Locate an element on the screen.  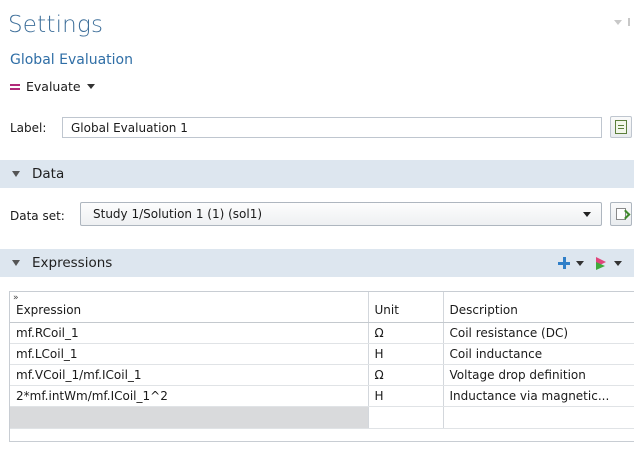
label-caption: Label: is located at coordinates (28, 128).